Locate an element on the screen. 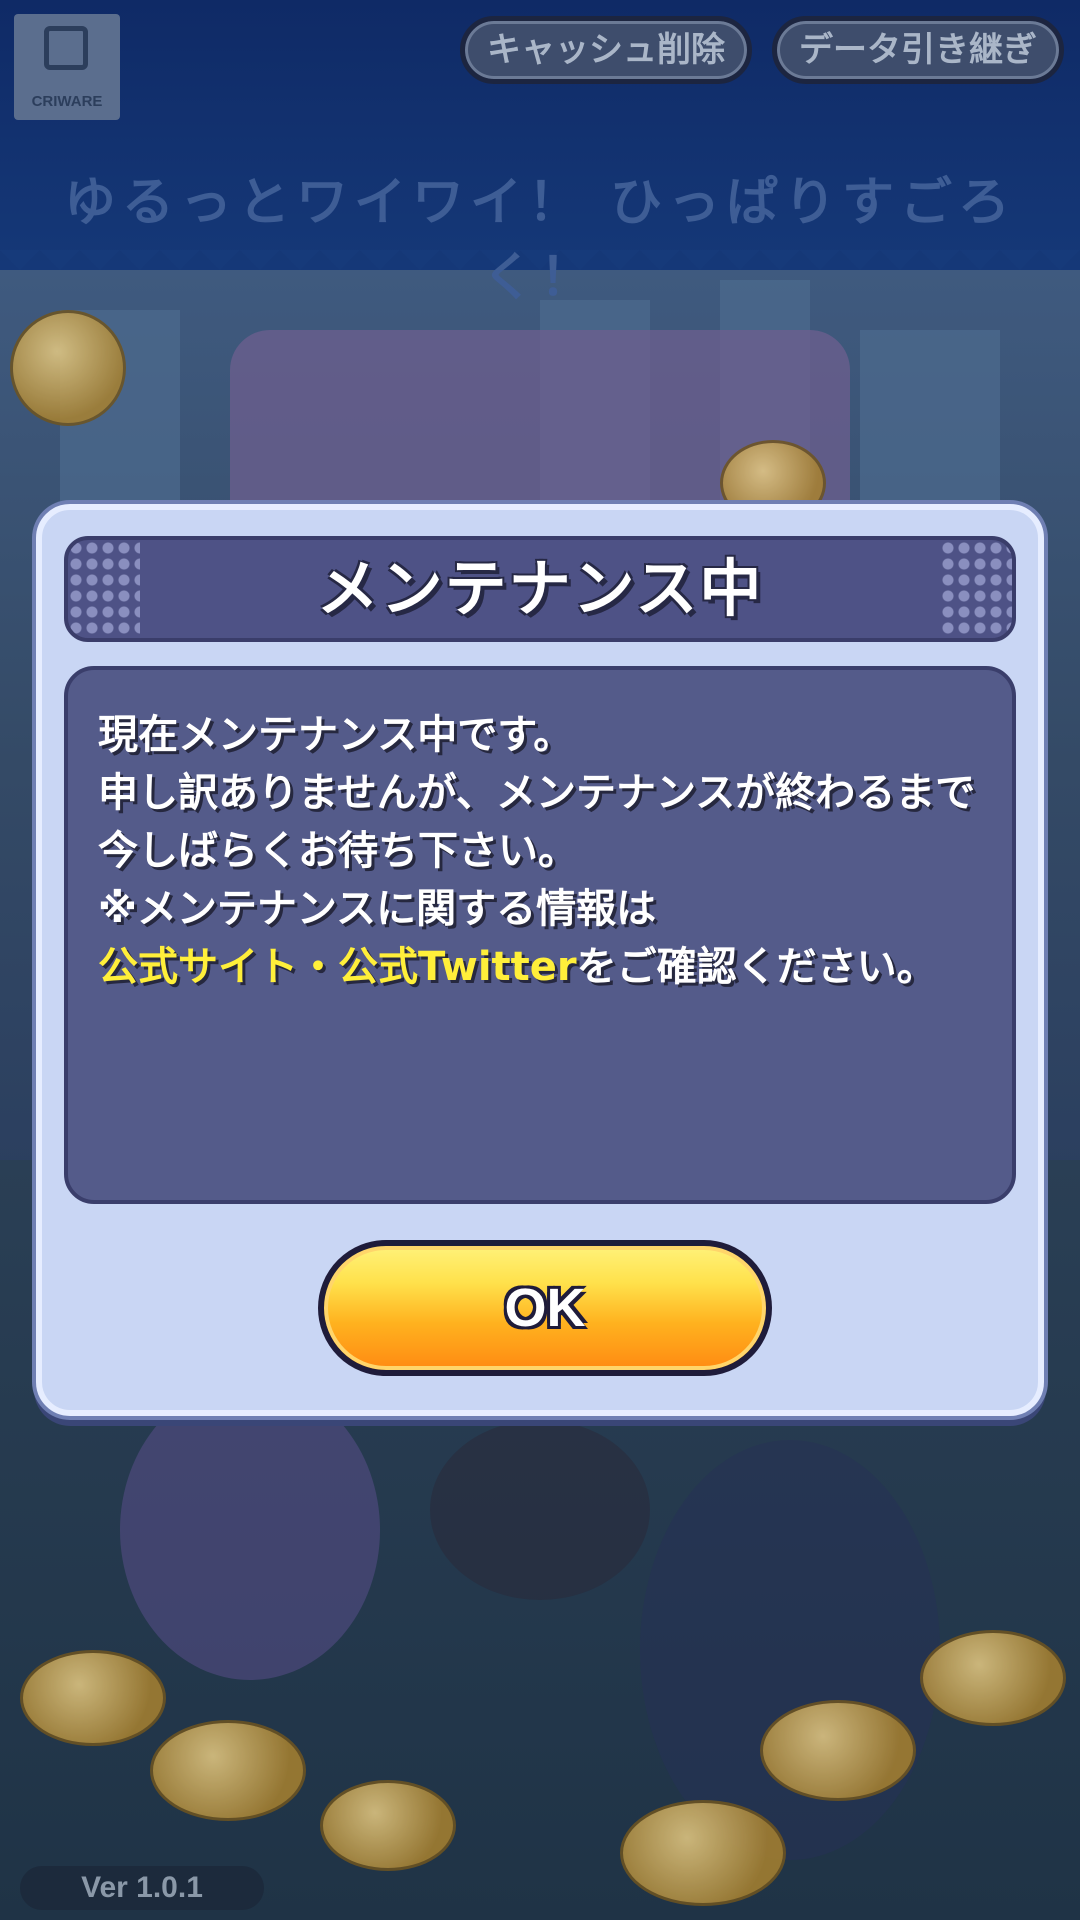 The image size is (1080, 1920). character-left is located at coordinates (250, 1530).